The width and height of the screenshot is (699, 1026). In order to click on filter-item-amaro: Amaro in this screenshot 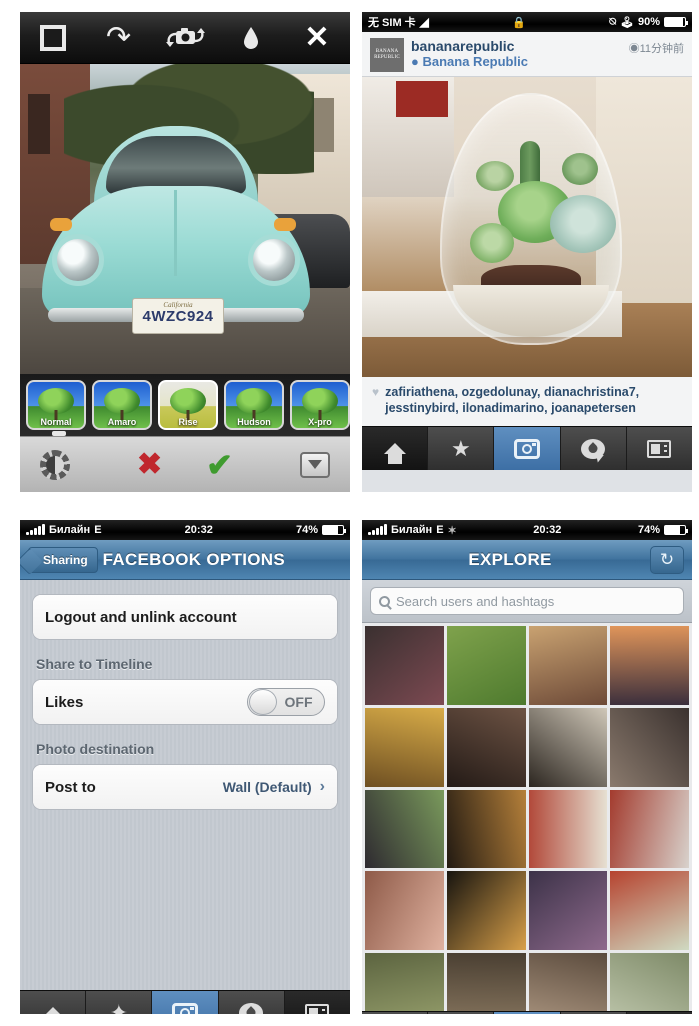, I will do `click(122, 405)`.